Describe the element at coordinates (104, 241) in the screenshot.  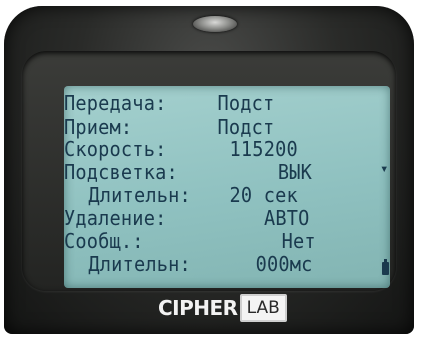
I see `setting-label: Сообщ.:` at that location.